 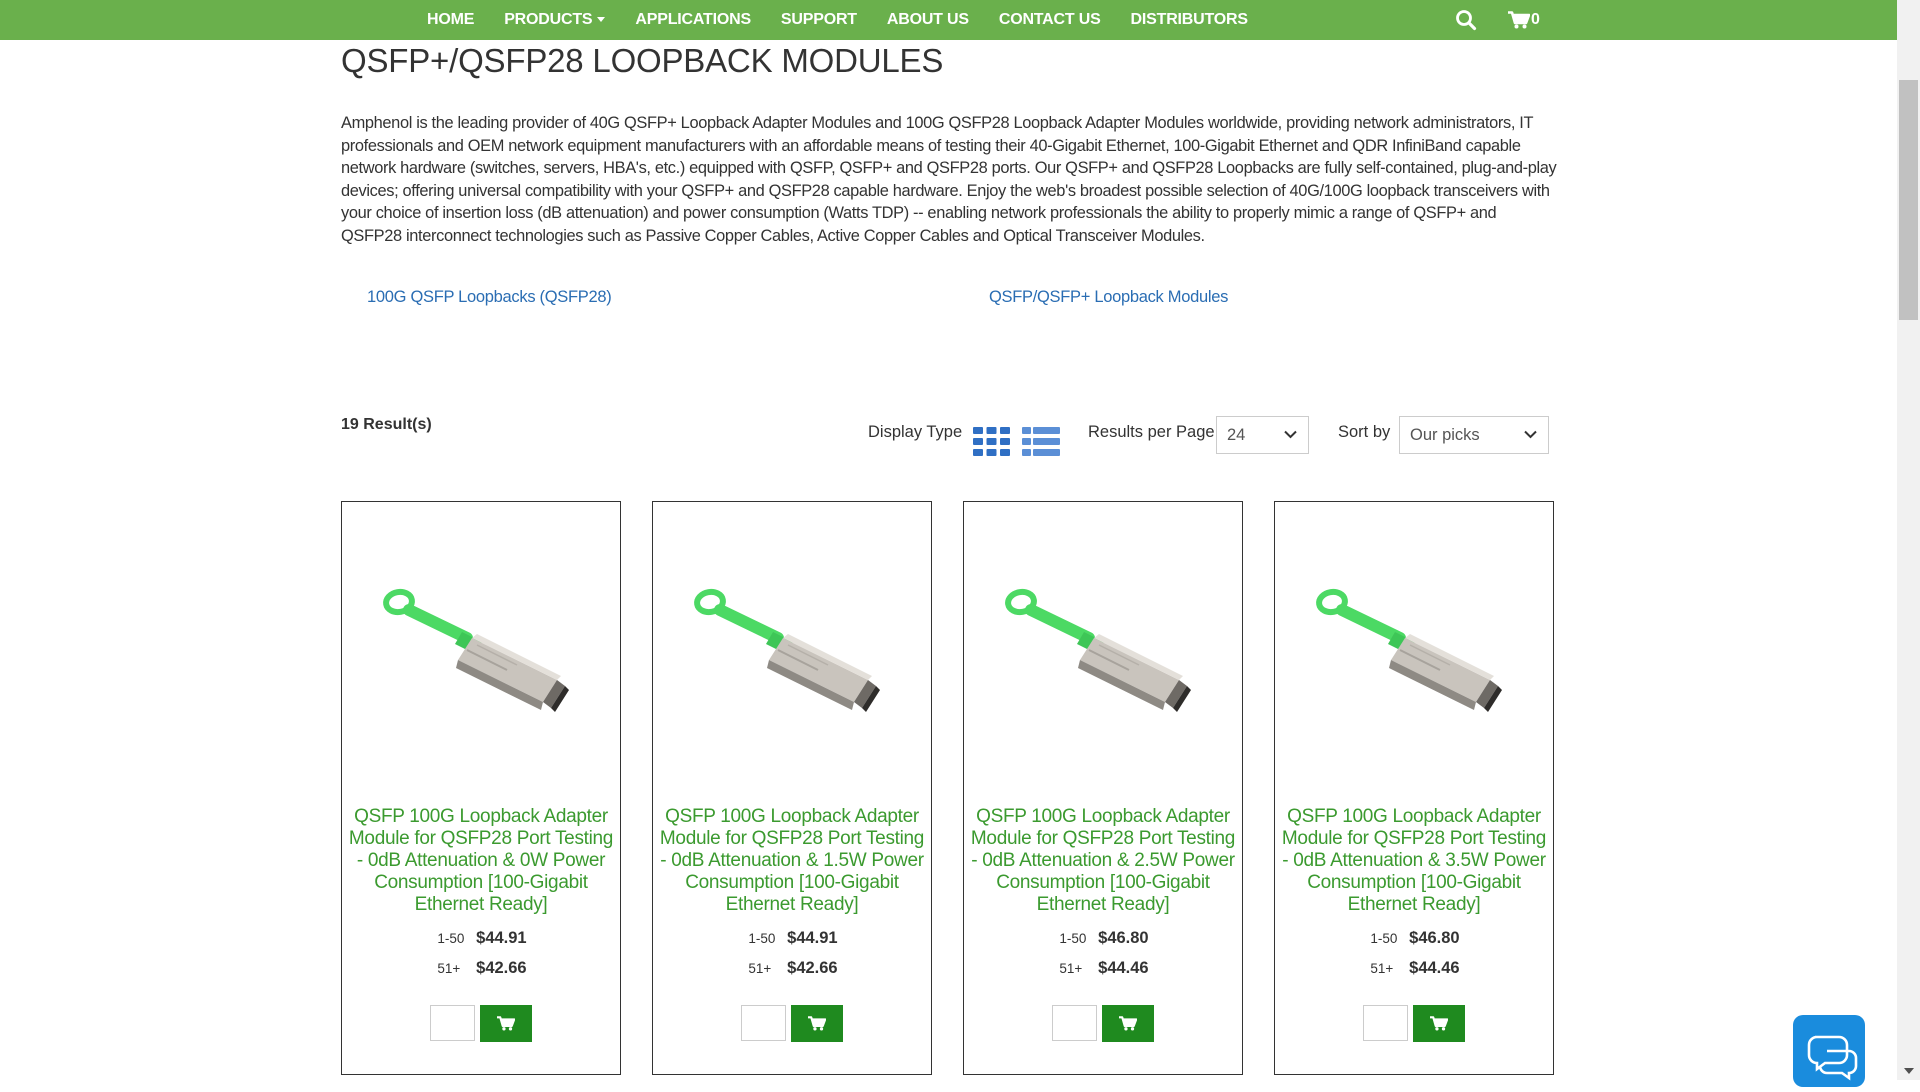 I want to click on search-icon, so click(x=1466, y=20).